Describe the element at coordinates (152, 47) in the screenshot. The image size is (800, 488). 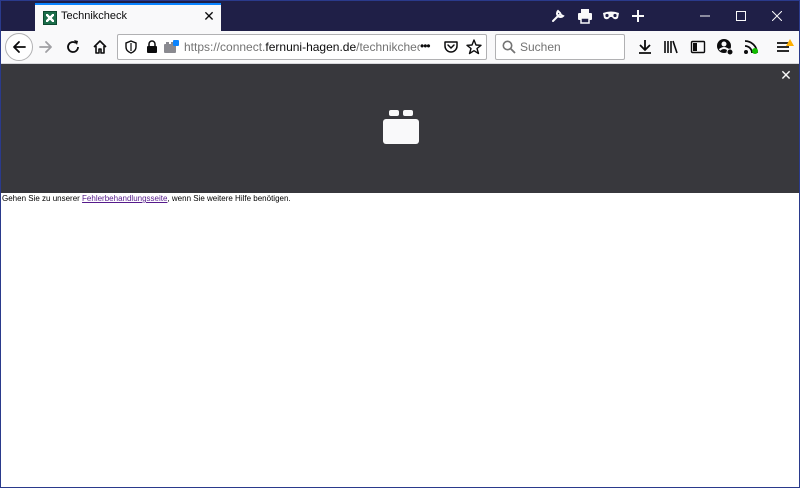
I see `lock-icon` at that location.